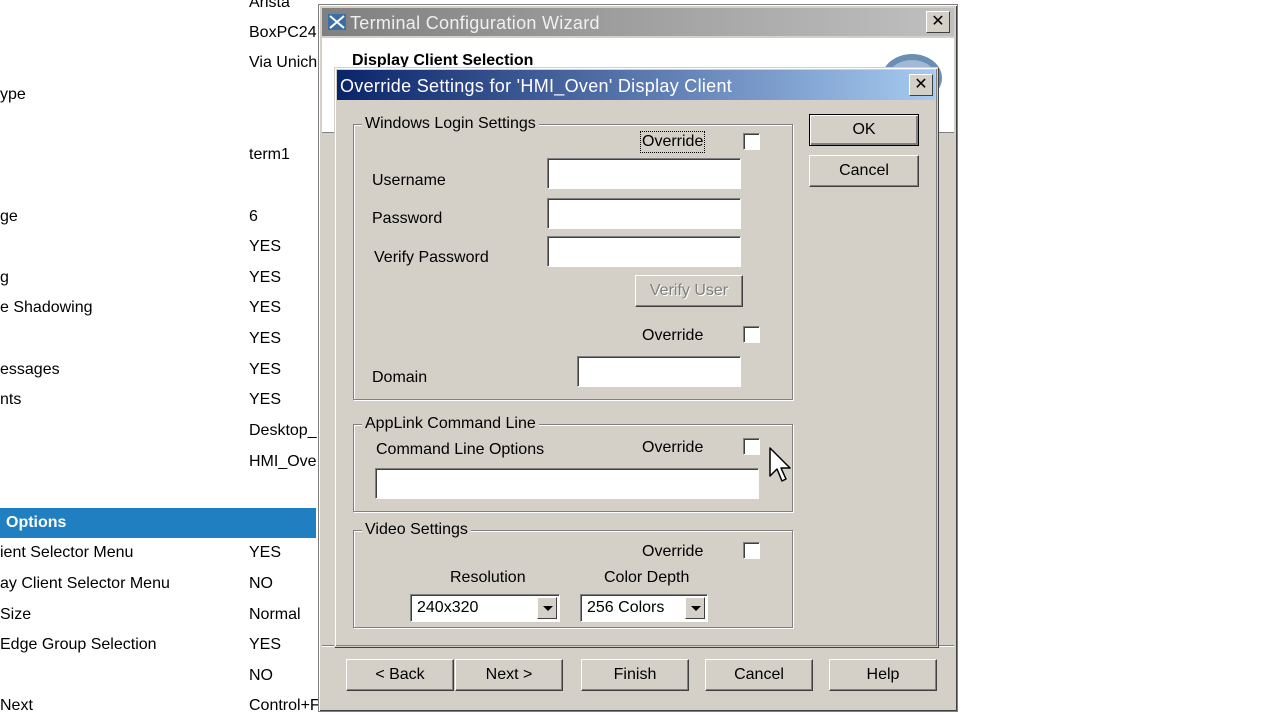 Image resolution: width=1280 pixels, height=723 pixels. What do you see at coordinates (160, 99) in the screenshot?
I see `list-item: ype` at bounding box center [160, 99].